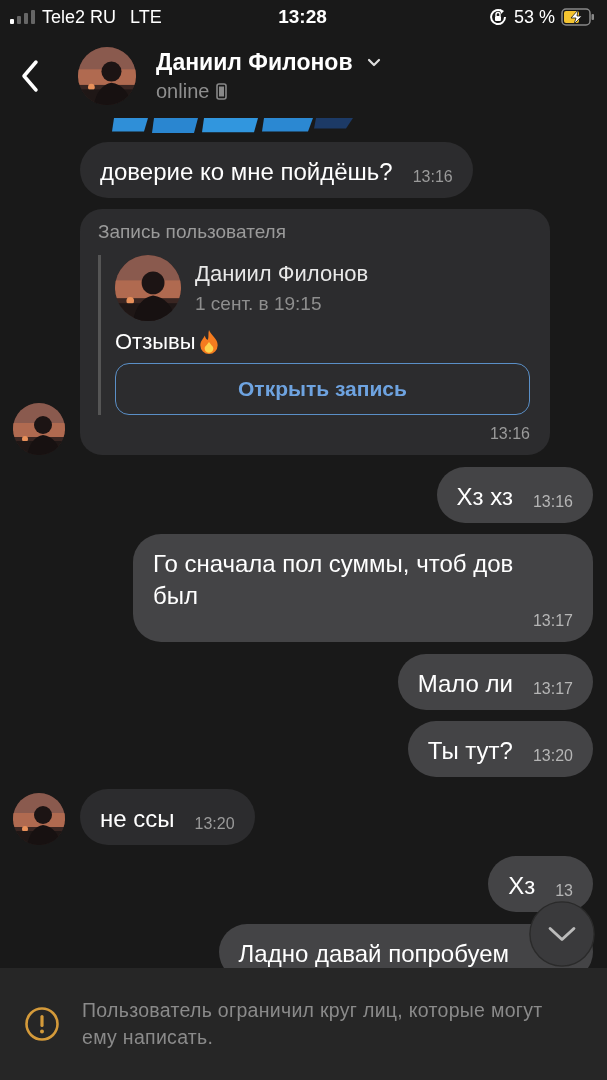 The image size is (607, 1080). Describe the element at coordinates (79, 17) in the screenshot. I see `carrier-name: Tele2 RU` at that location.